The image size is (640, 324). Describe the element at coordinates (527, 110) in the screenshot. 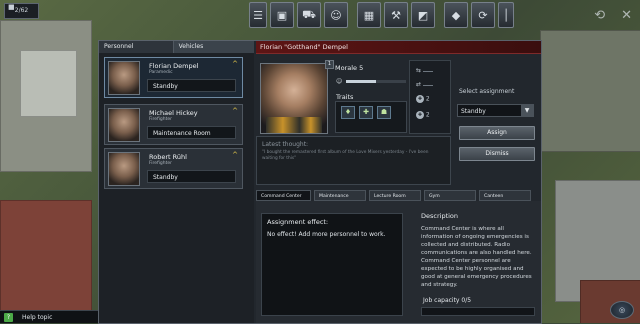

I see `chevron-down-icon: ▼` at that location.